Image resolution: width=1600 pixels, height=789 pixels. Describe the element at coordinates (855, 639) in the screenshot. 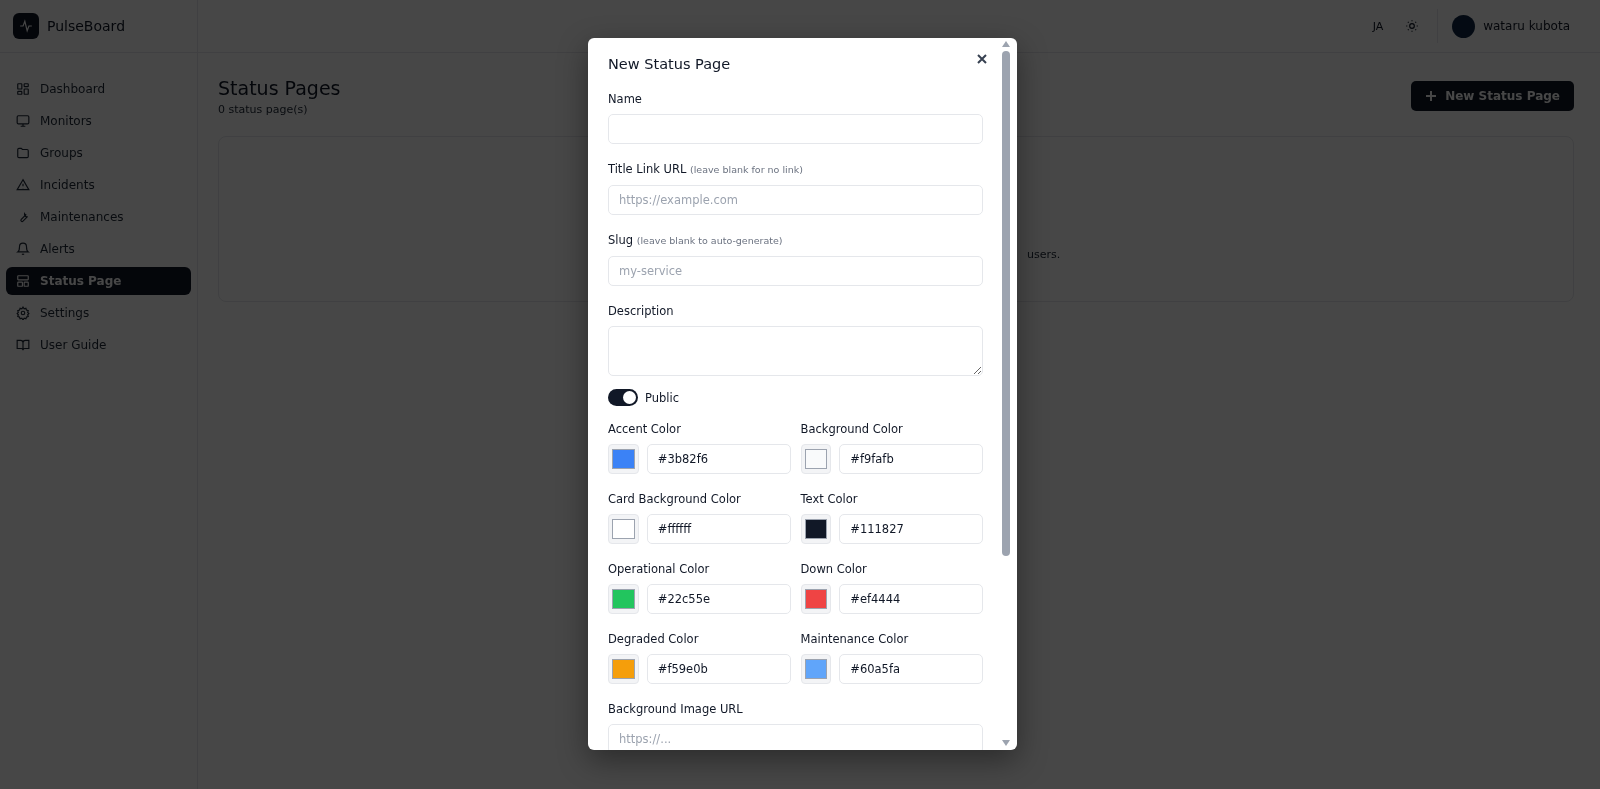

I see `field-label: Maintenance Color` at that location.